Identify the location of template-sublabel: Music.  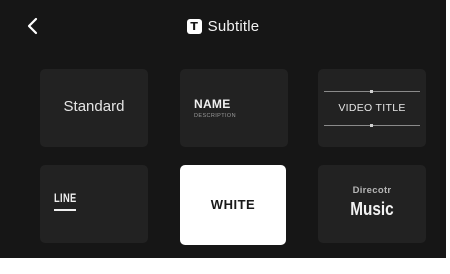
(372, 209).